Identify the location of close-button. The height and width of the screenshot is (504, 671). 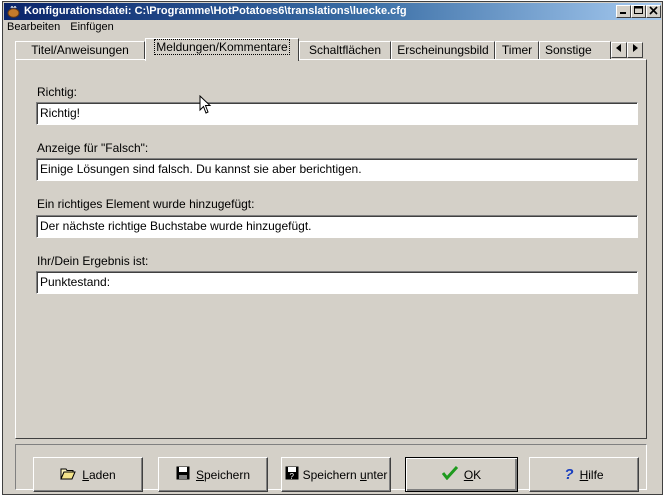
(653, 11).